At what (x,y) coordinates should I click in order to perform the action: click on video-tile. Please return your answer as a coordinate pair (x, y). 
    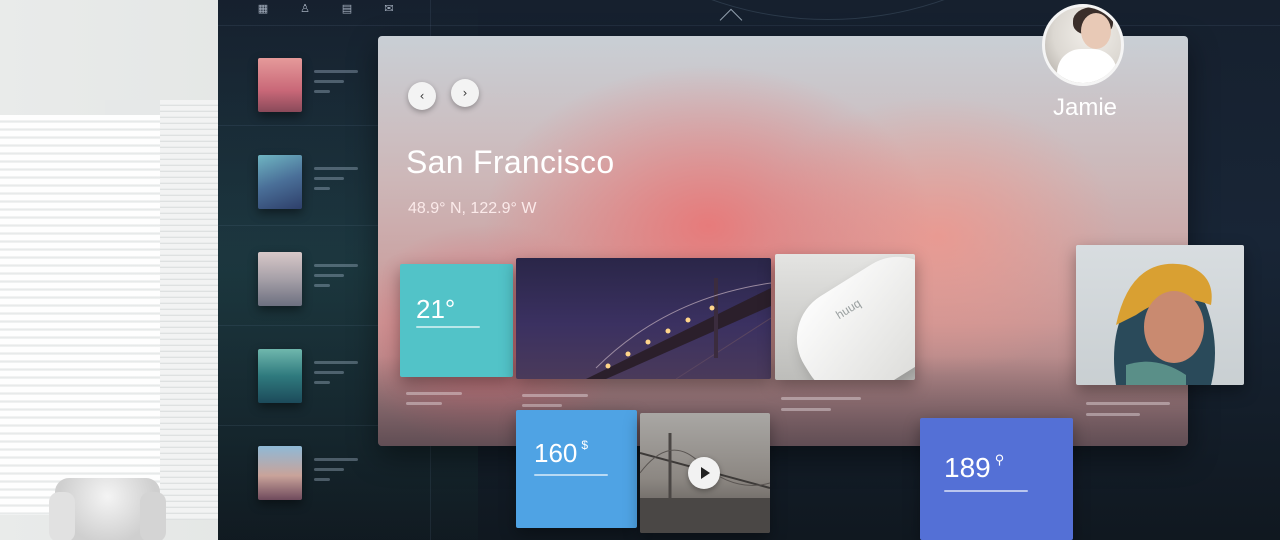
    Looking at the image, I should click on (705, 473).